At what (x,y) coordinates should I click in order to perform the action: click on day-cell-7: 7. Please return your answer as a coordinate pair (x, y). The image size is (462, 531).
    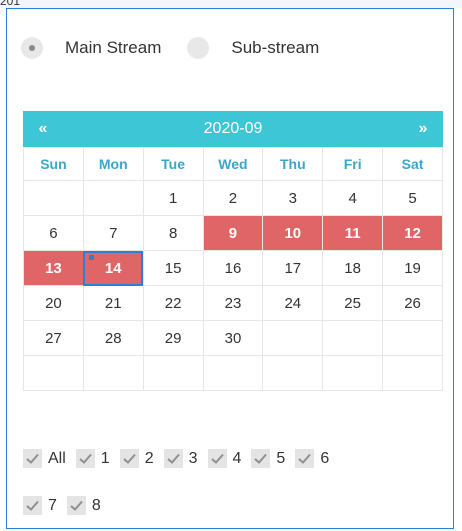
    Looking at the image, I should click on (113, 233).